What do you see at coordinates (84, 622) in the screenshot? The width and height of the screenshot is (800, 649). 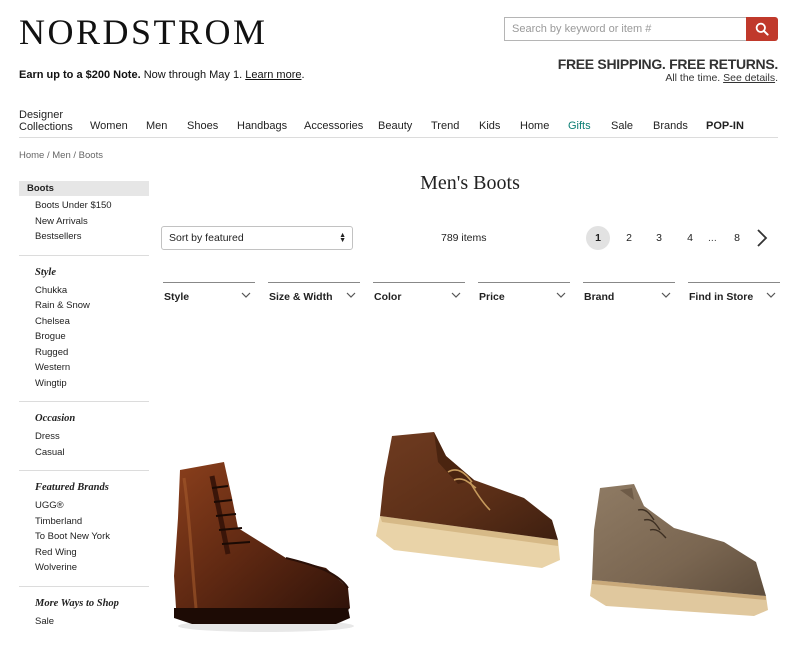 I see `sidebar-item-sale: Sale` at bounding box center [84, 622].